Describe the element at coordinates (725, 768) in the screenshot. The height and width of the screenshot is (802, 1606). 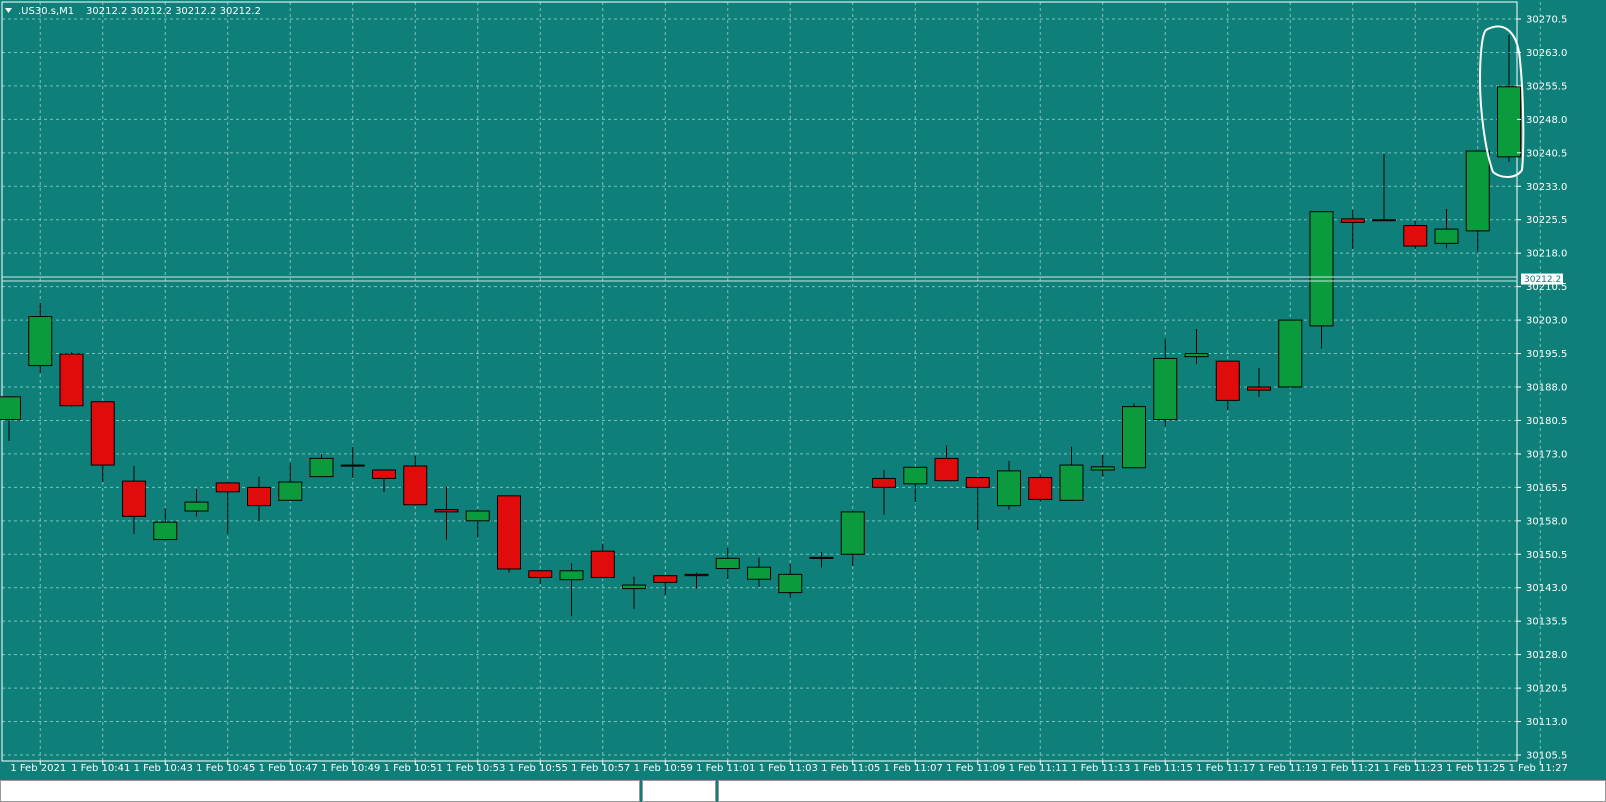
I see `x-tick-label: 1 Feb 11:01` at that location.